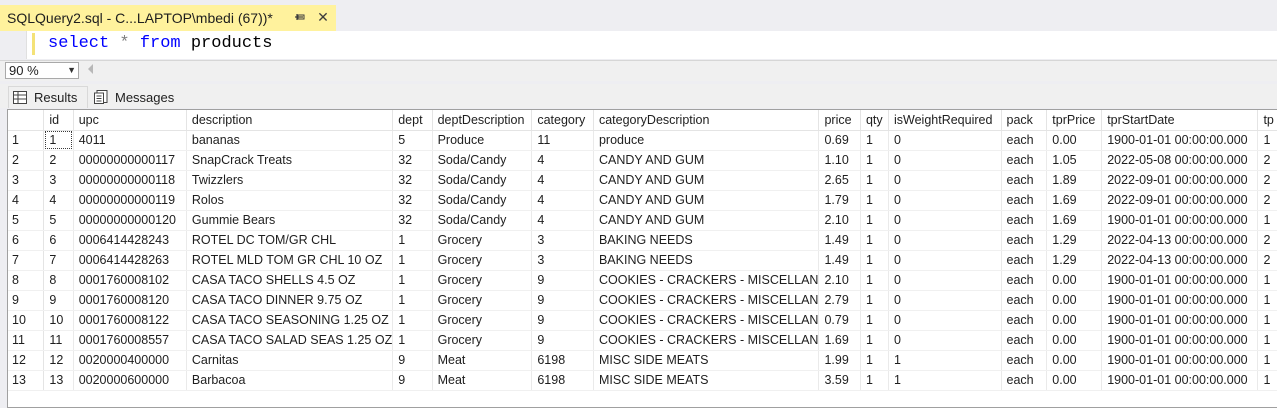 This screenshot has width=1277, height=408. I want to click on row-number: 7, so click(26, 260).